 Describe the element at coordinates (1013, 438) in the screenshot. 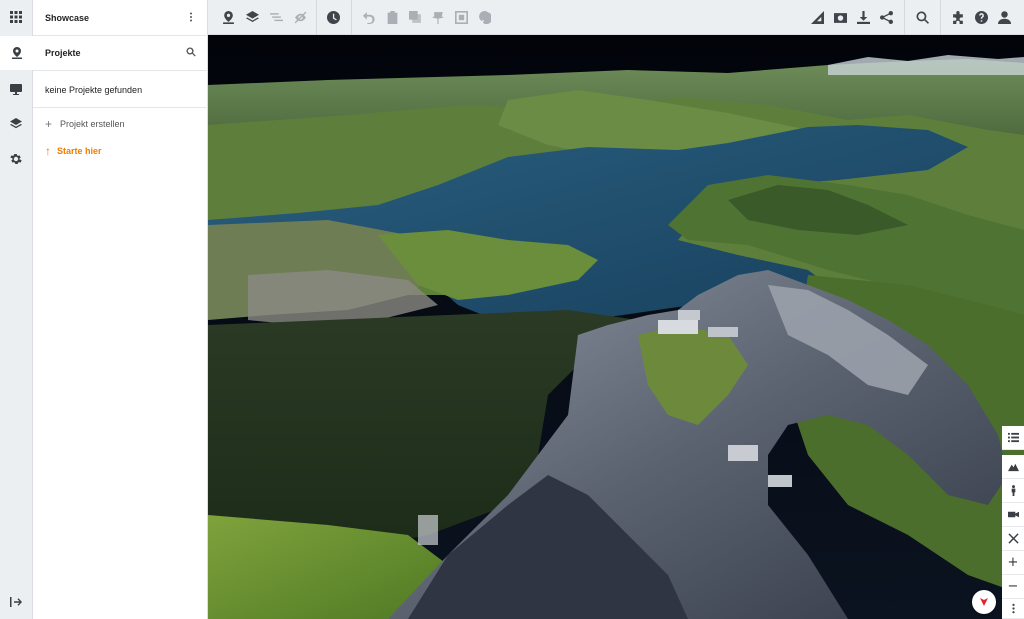

I see `layer-list-icon` at that location.